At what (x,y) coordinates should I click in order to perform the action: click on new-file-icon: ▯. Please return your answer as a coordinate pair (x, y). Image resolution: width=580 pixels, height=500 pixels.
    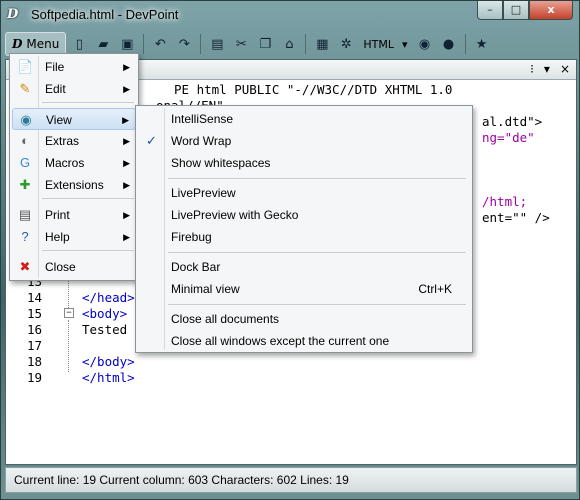
    Looking at the image, I should click on (79, 44).